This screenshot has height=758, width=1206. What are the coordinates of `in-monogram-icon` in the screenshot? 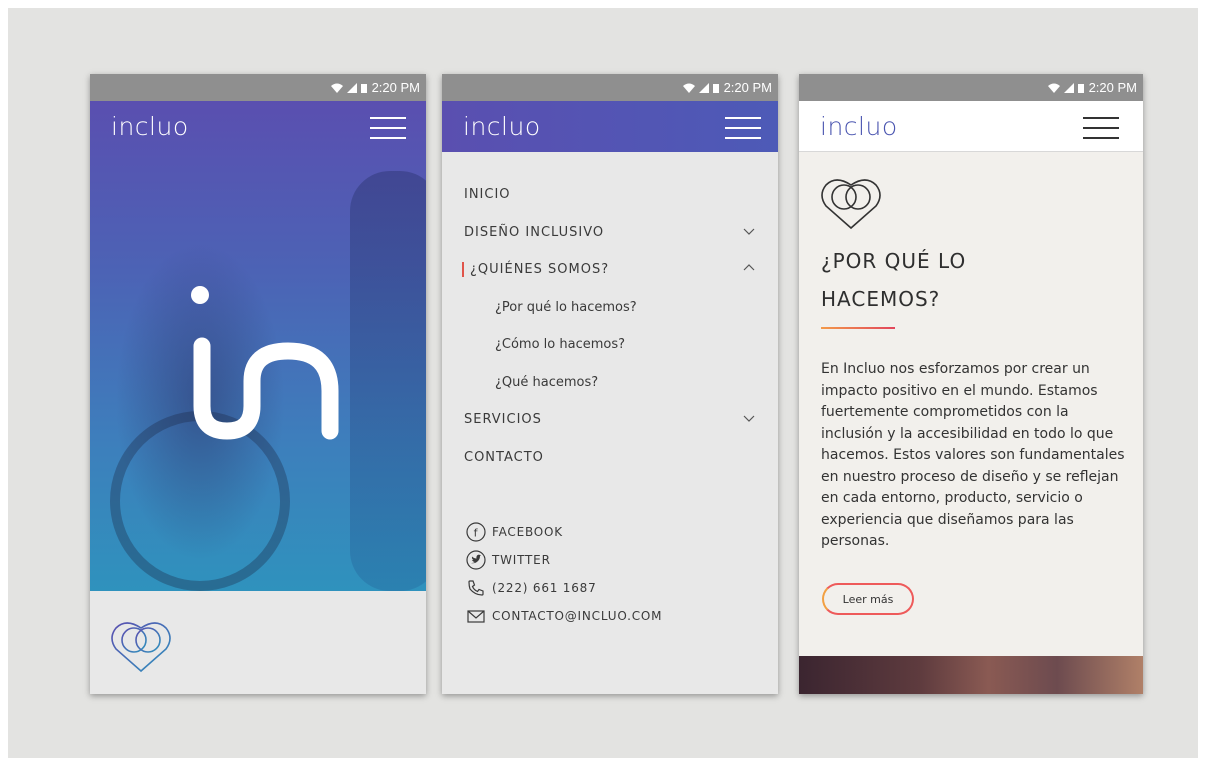 It's located at (265, 363).